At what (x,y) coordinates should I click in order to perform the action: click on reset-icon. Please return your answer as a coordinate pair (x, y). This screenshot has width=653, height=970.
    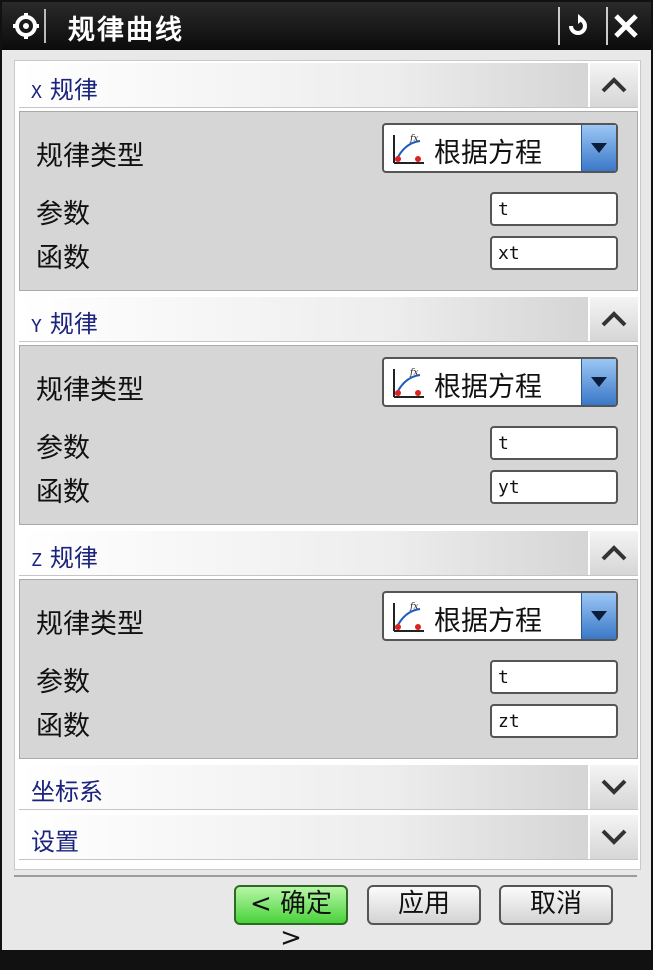
    Looking at the image, I should click on (578, 24).